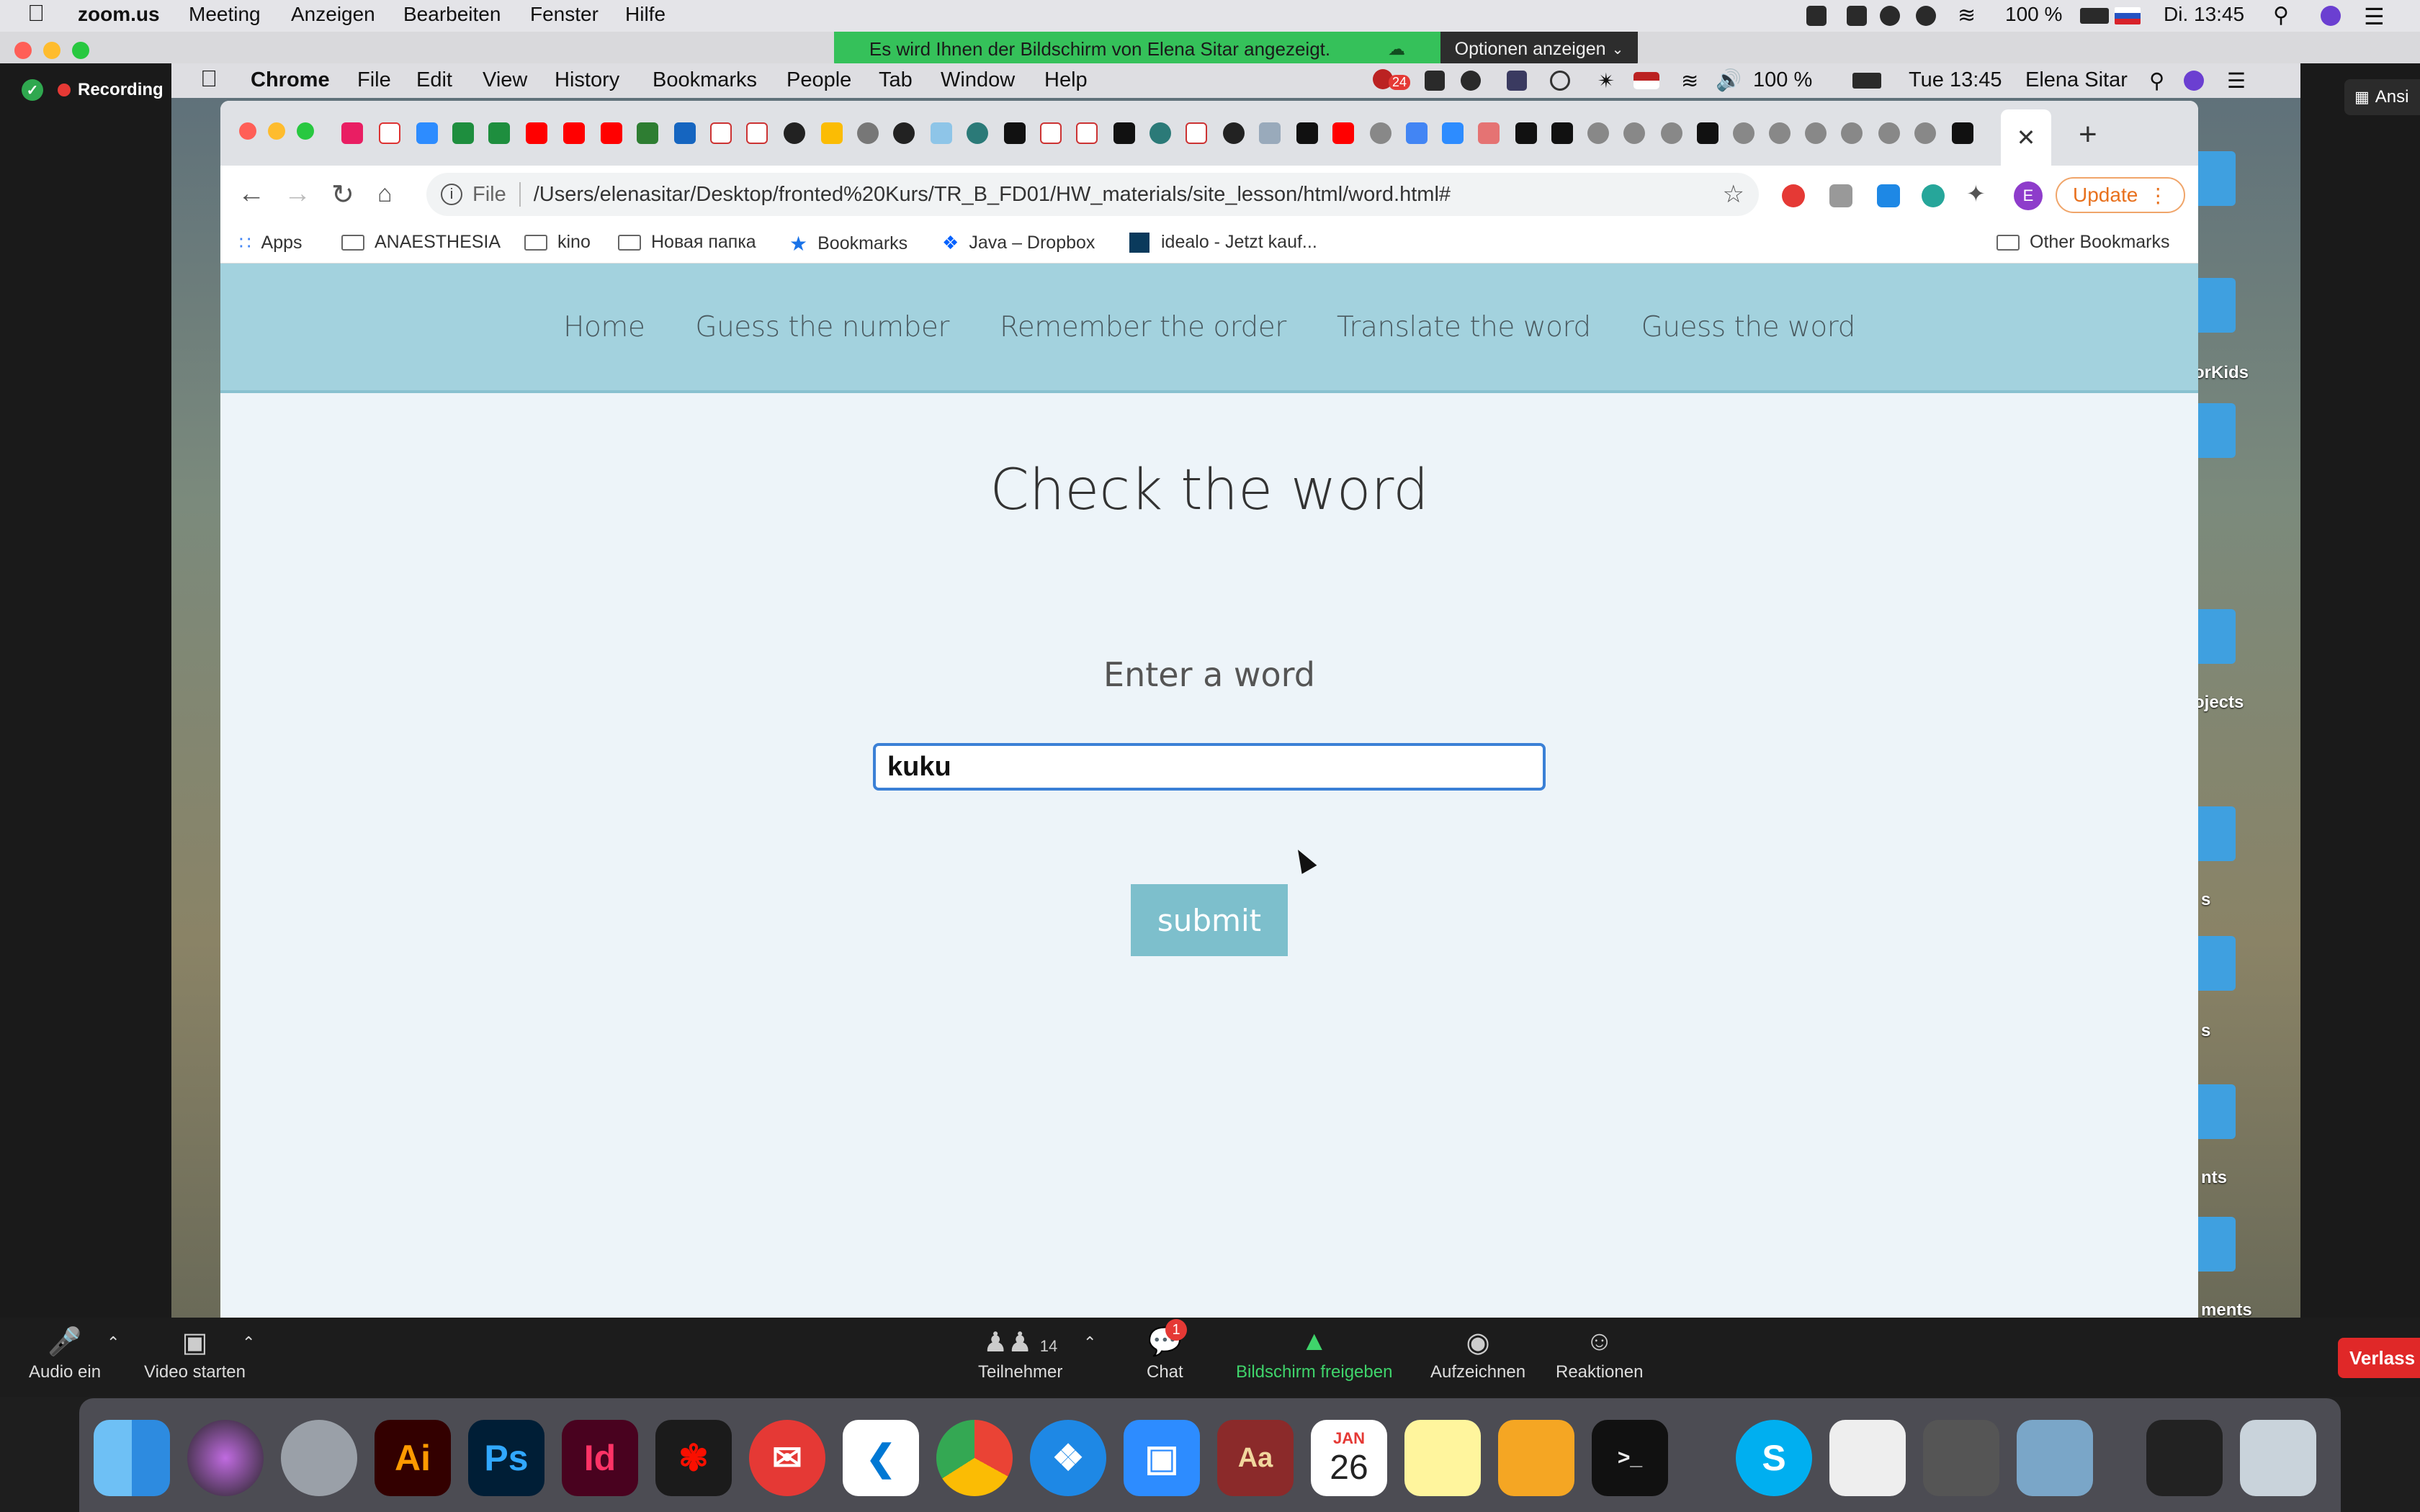  Describe the element at coordinates (1646, 80) in the screenshot. I see `flag-us-icon` at that location.